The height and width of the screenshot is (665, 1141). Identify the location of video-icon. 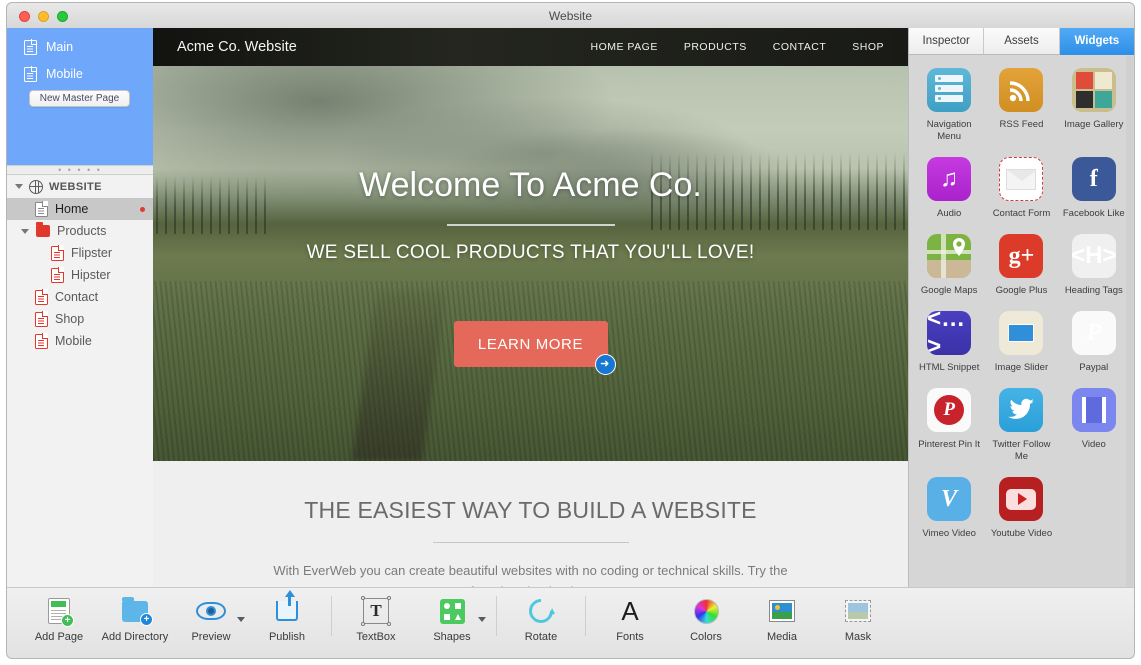
(1093, 410).